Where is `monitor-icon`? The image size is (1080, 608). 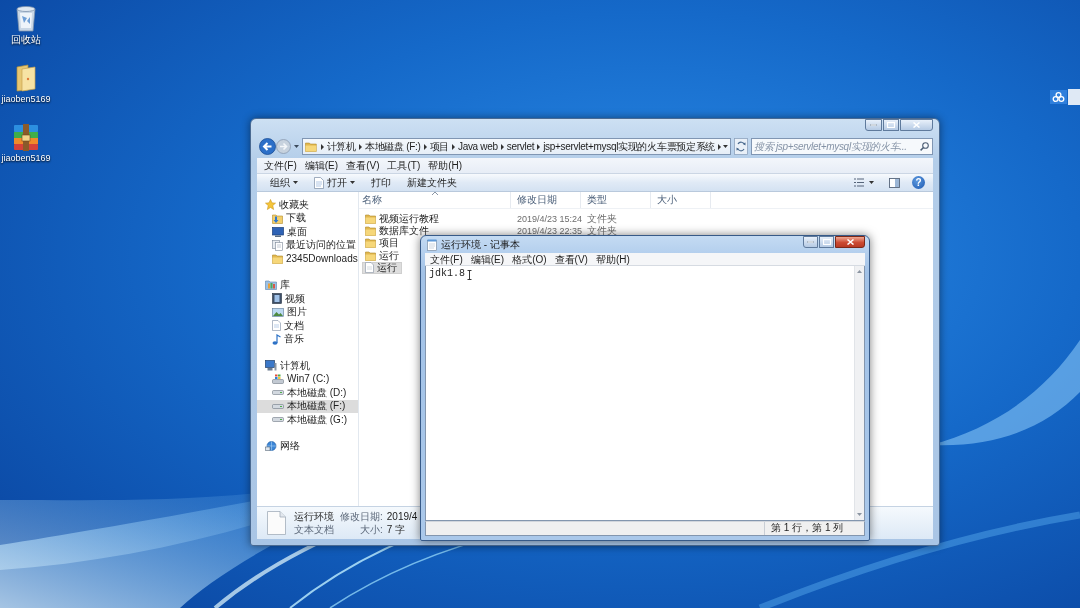
monitor-icon is located at coordinates (278, 231).